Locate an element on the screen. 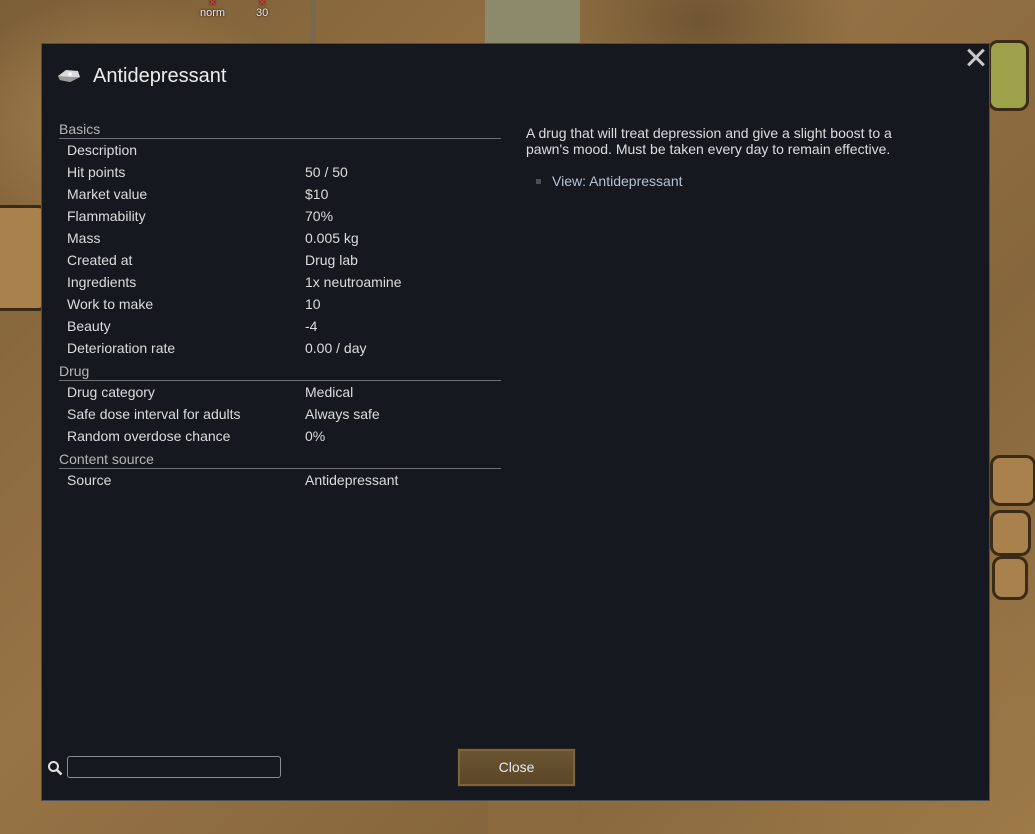 The width and height of the screenshot is (1035, 834). stat-value: $10 is located at coordinates (317, 194).